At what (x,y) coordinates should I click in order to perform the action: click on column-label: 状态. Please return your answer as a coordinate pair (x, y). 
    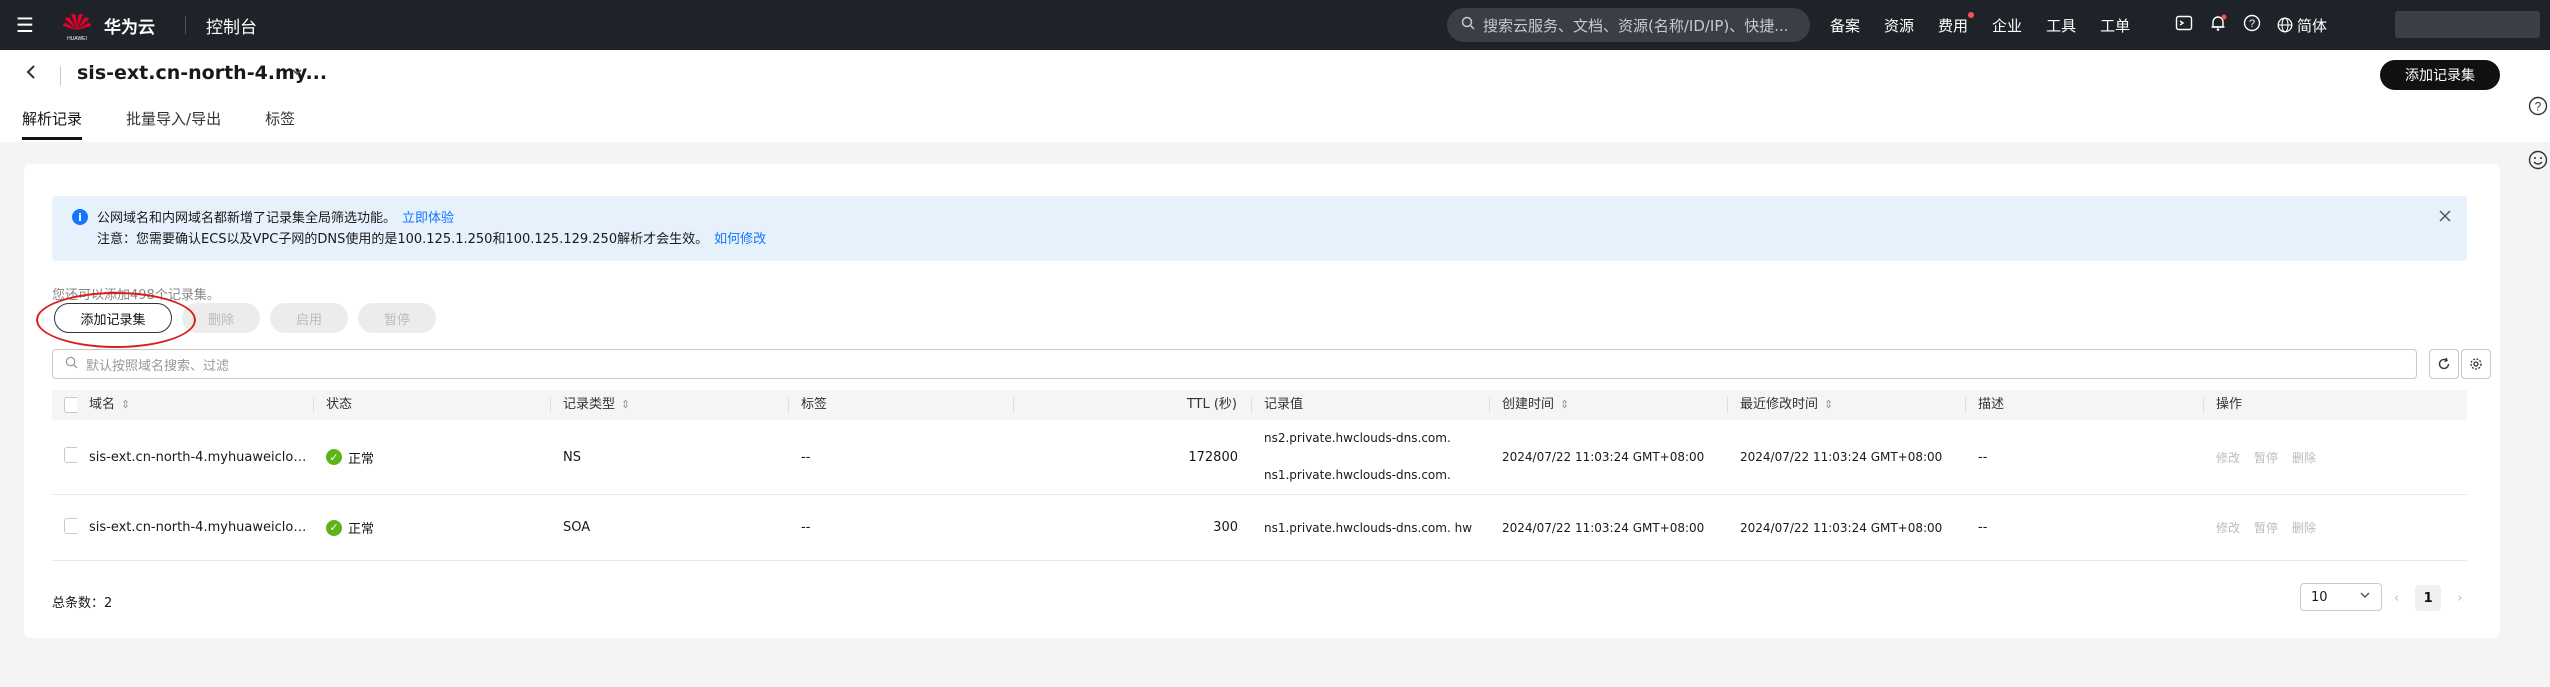
    Looking at the image, I should click on (339, 404).